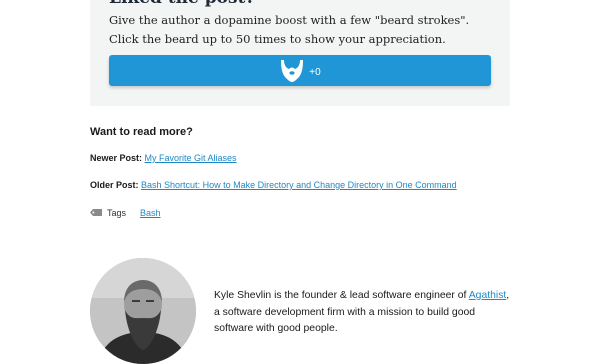 The image size is (600, 364). I want to click on beard-stroke-button: +0, so click(300, 70).